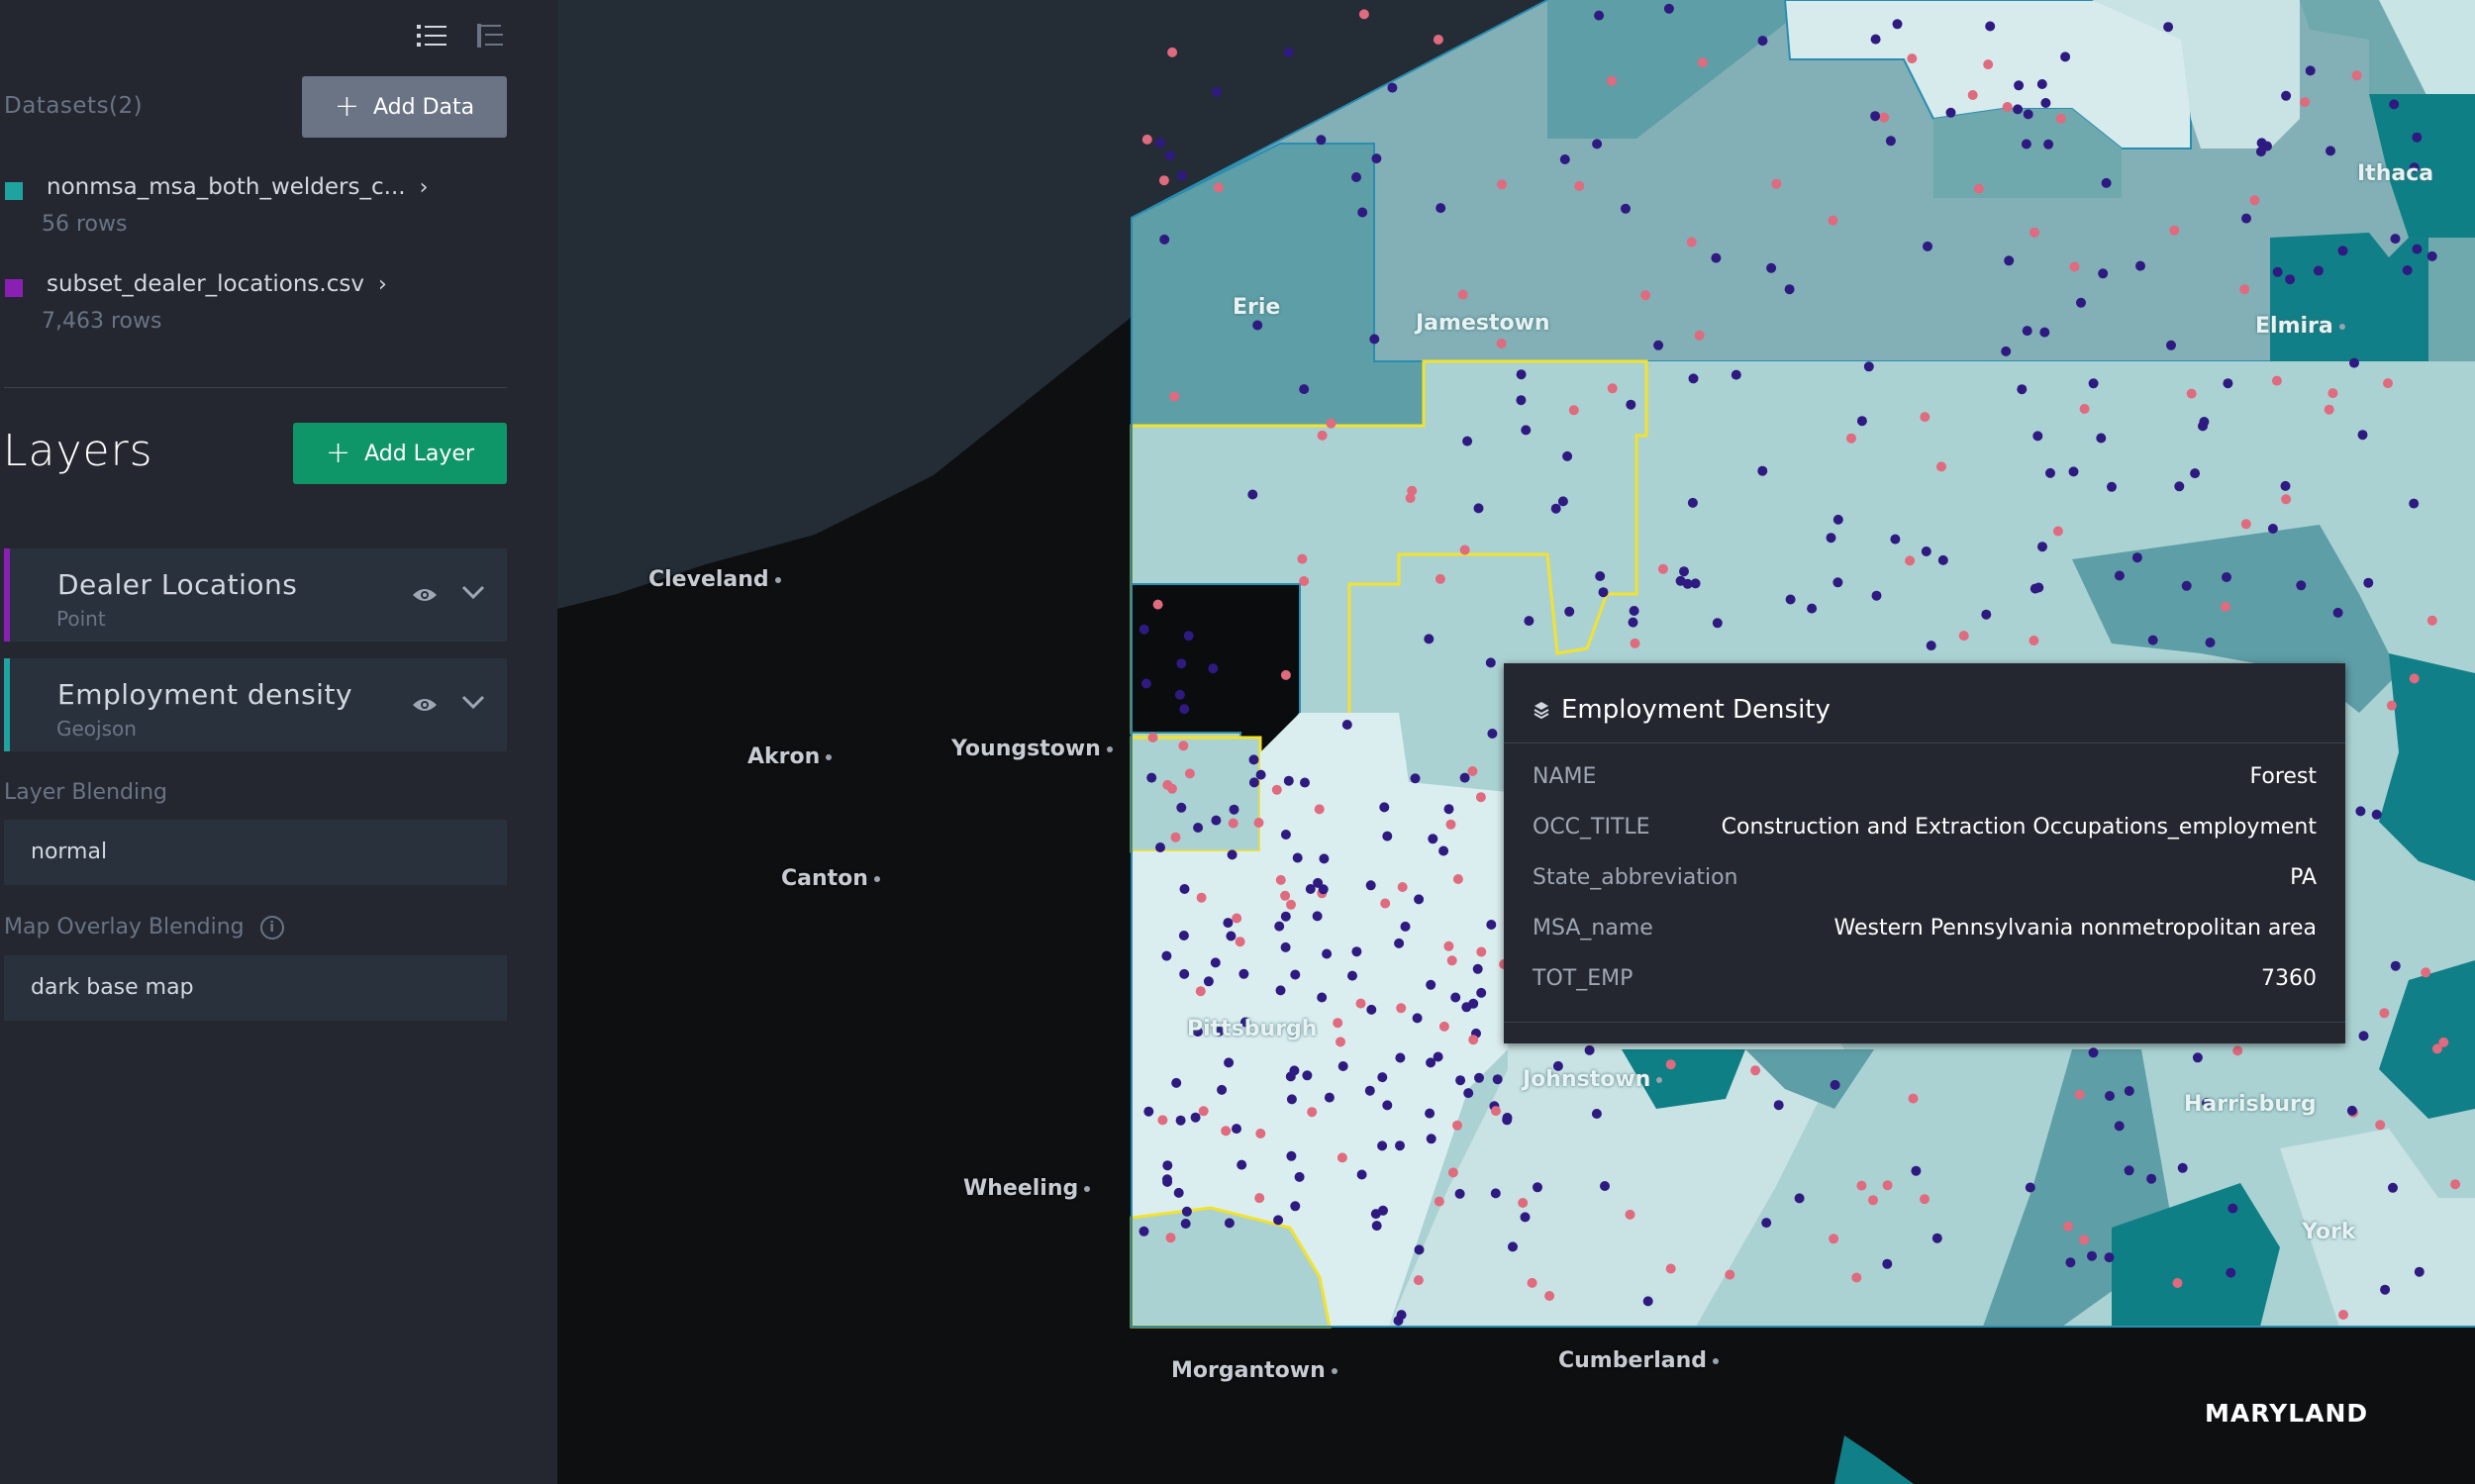  I want to click on map-overlay-blending-select: dark base map, so click(255, 988).